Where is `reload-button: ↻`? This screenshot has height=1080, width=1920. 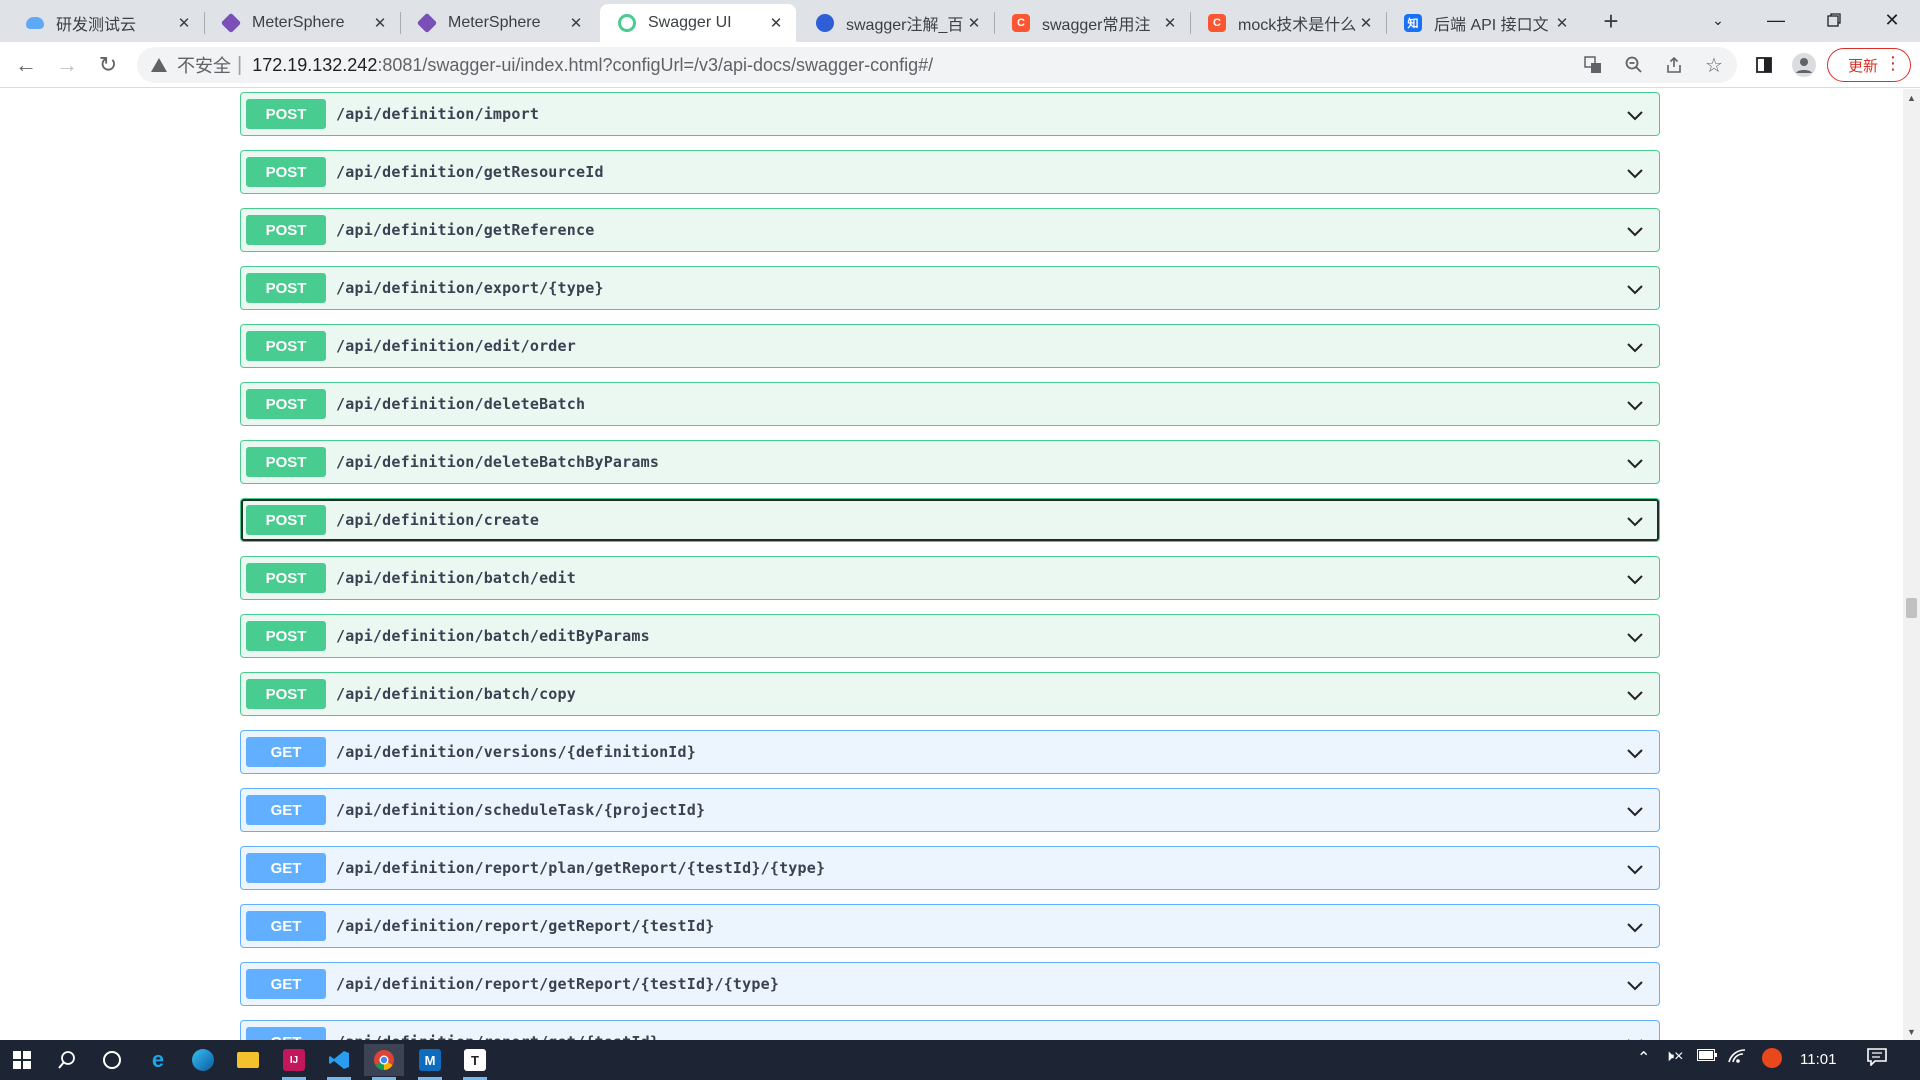 reload-button: ↻ is located at coordinates (108, 65).